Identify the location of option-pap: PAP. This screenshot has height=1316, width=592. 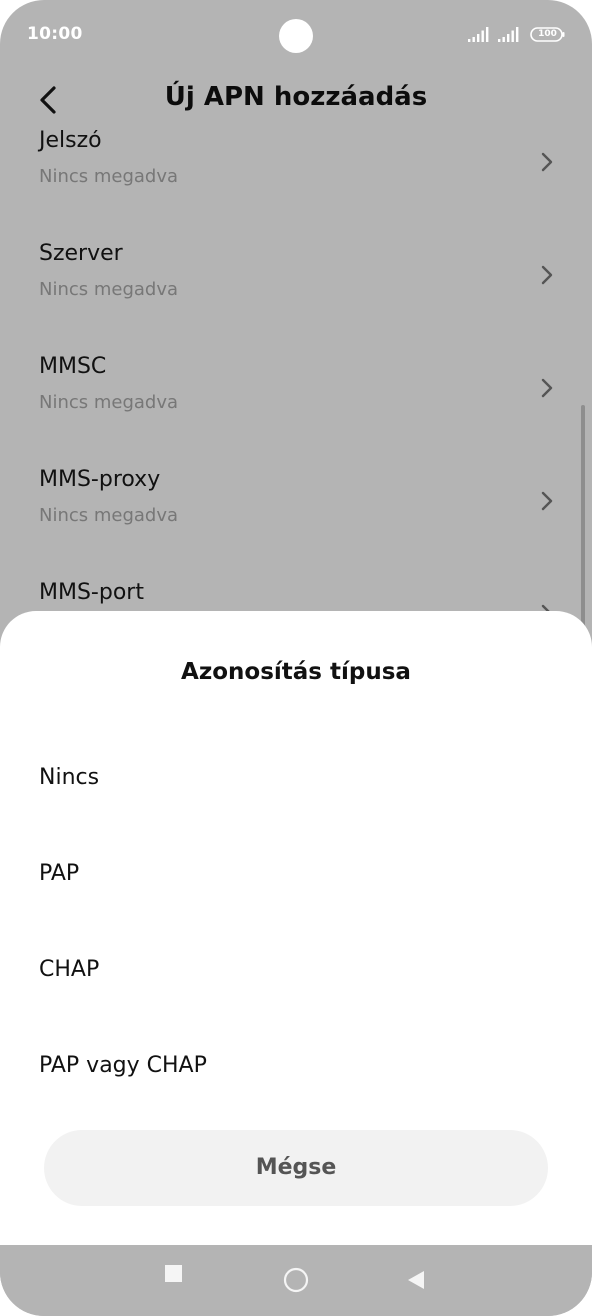
(296, 873).